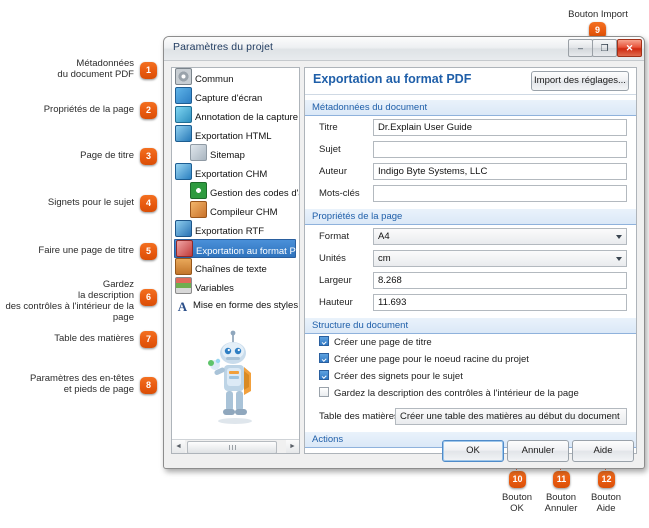 The width and height of the screenshot is (649, 528). Describe the element at coordinates (470, 377) in the screenshot. I see `checkbox-row-signets-sujet: Créer des signets pour le sujet` at that location.